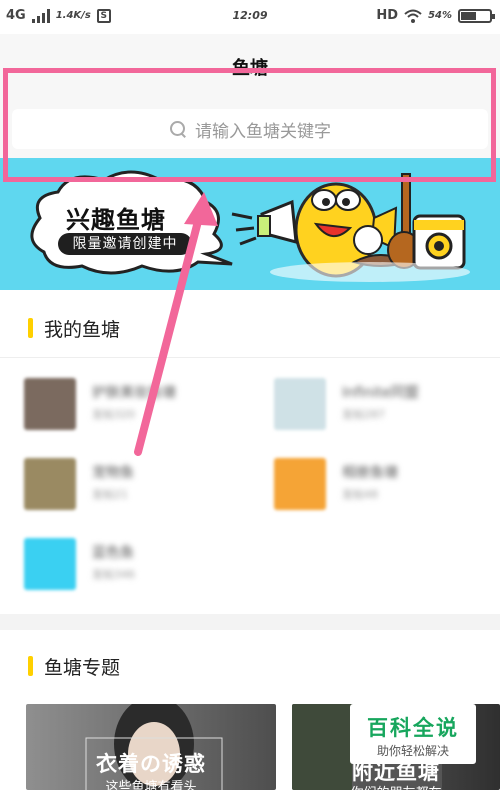  Describe the element at coordinates (249, 125) in the screenshot. I see `highlight-rectangle` at that location.